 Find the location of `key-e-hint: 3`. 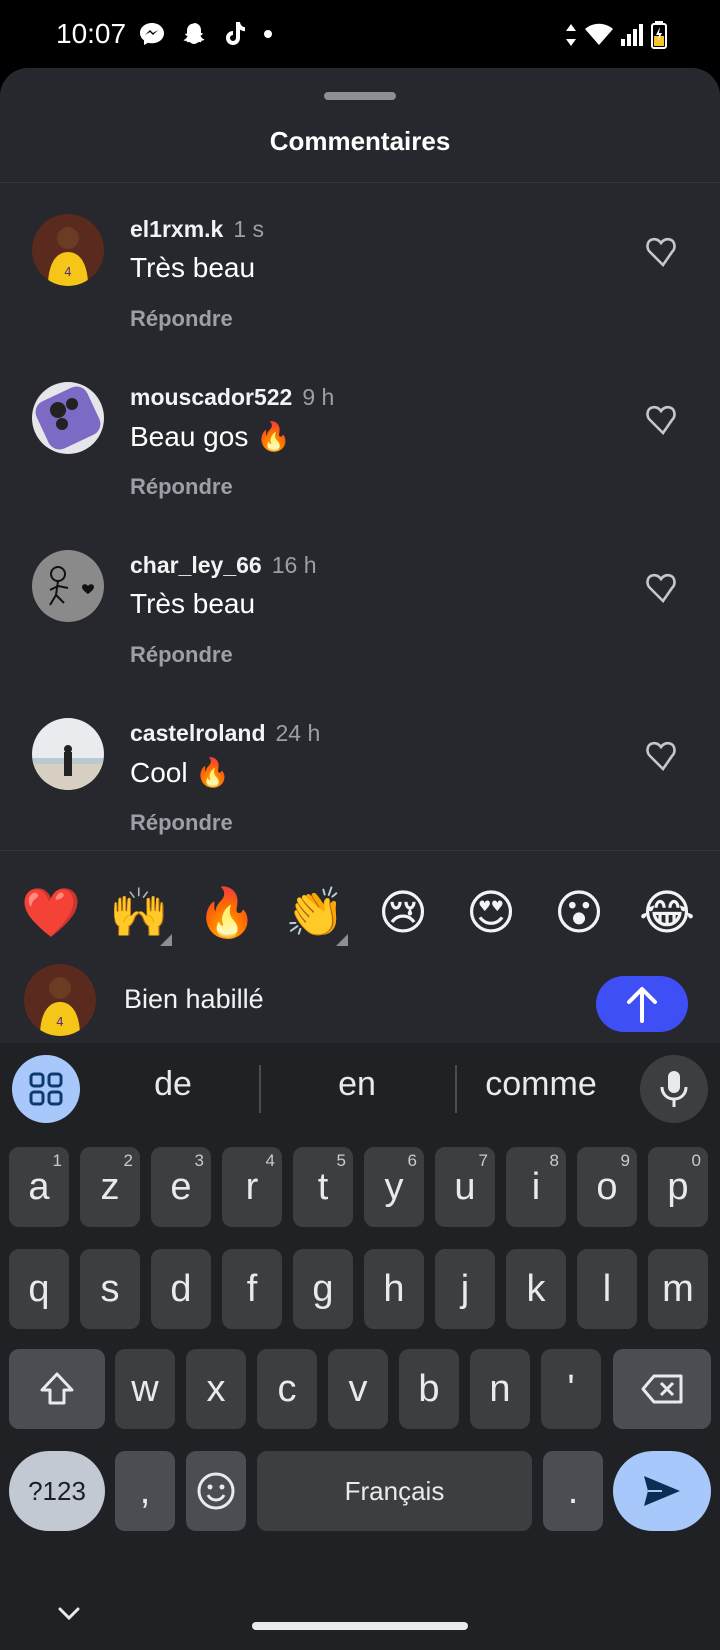

key-e-hint: 3 is located at coordinates (199, 1160).